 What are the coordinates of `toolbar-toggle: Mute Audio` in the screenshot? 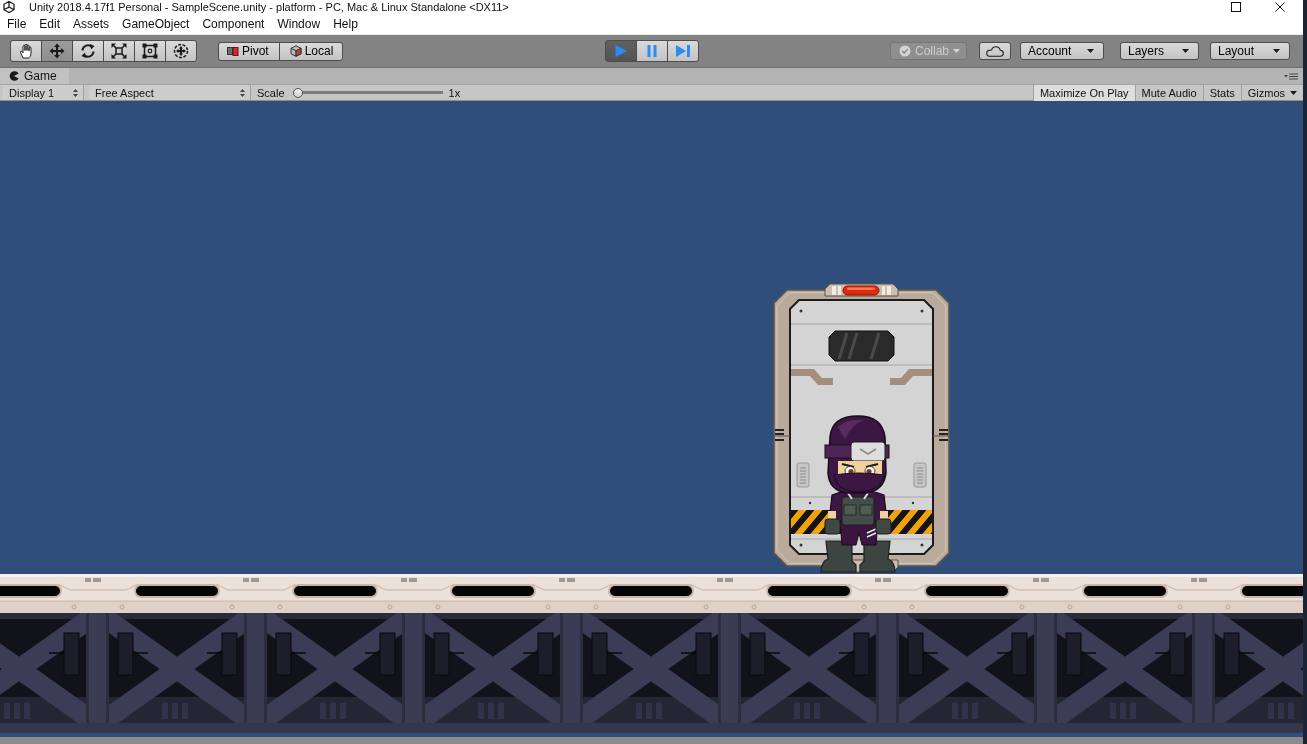 It's located at (1168, 92).